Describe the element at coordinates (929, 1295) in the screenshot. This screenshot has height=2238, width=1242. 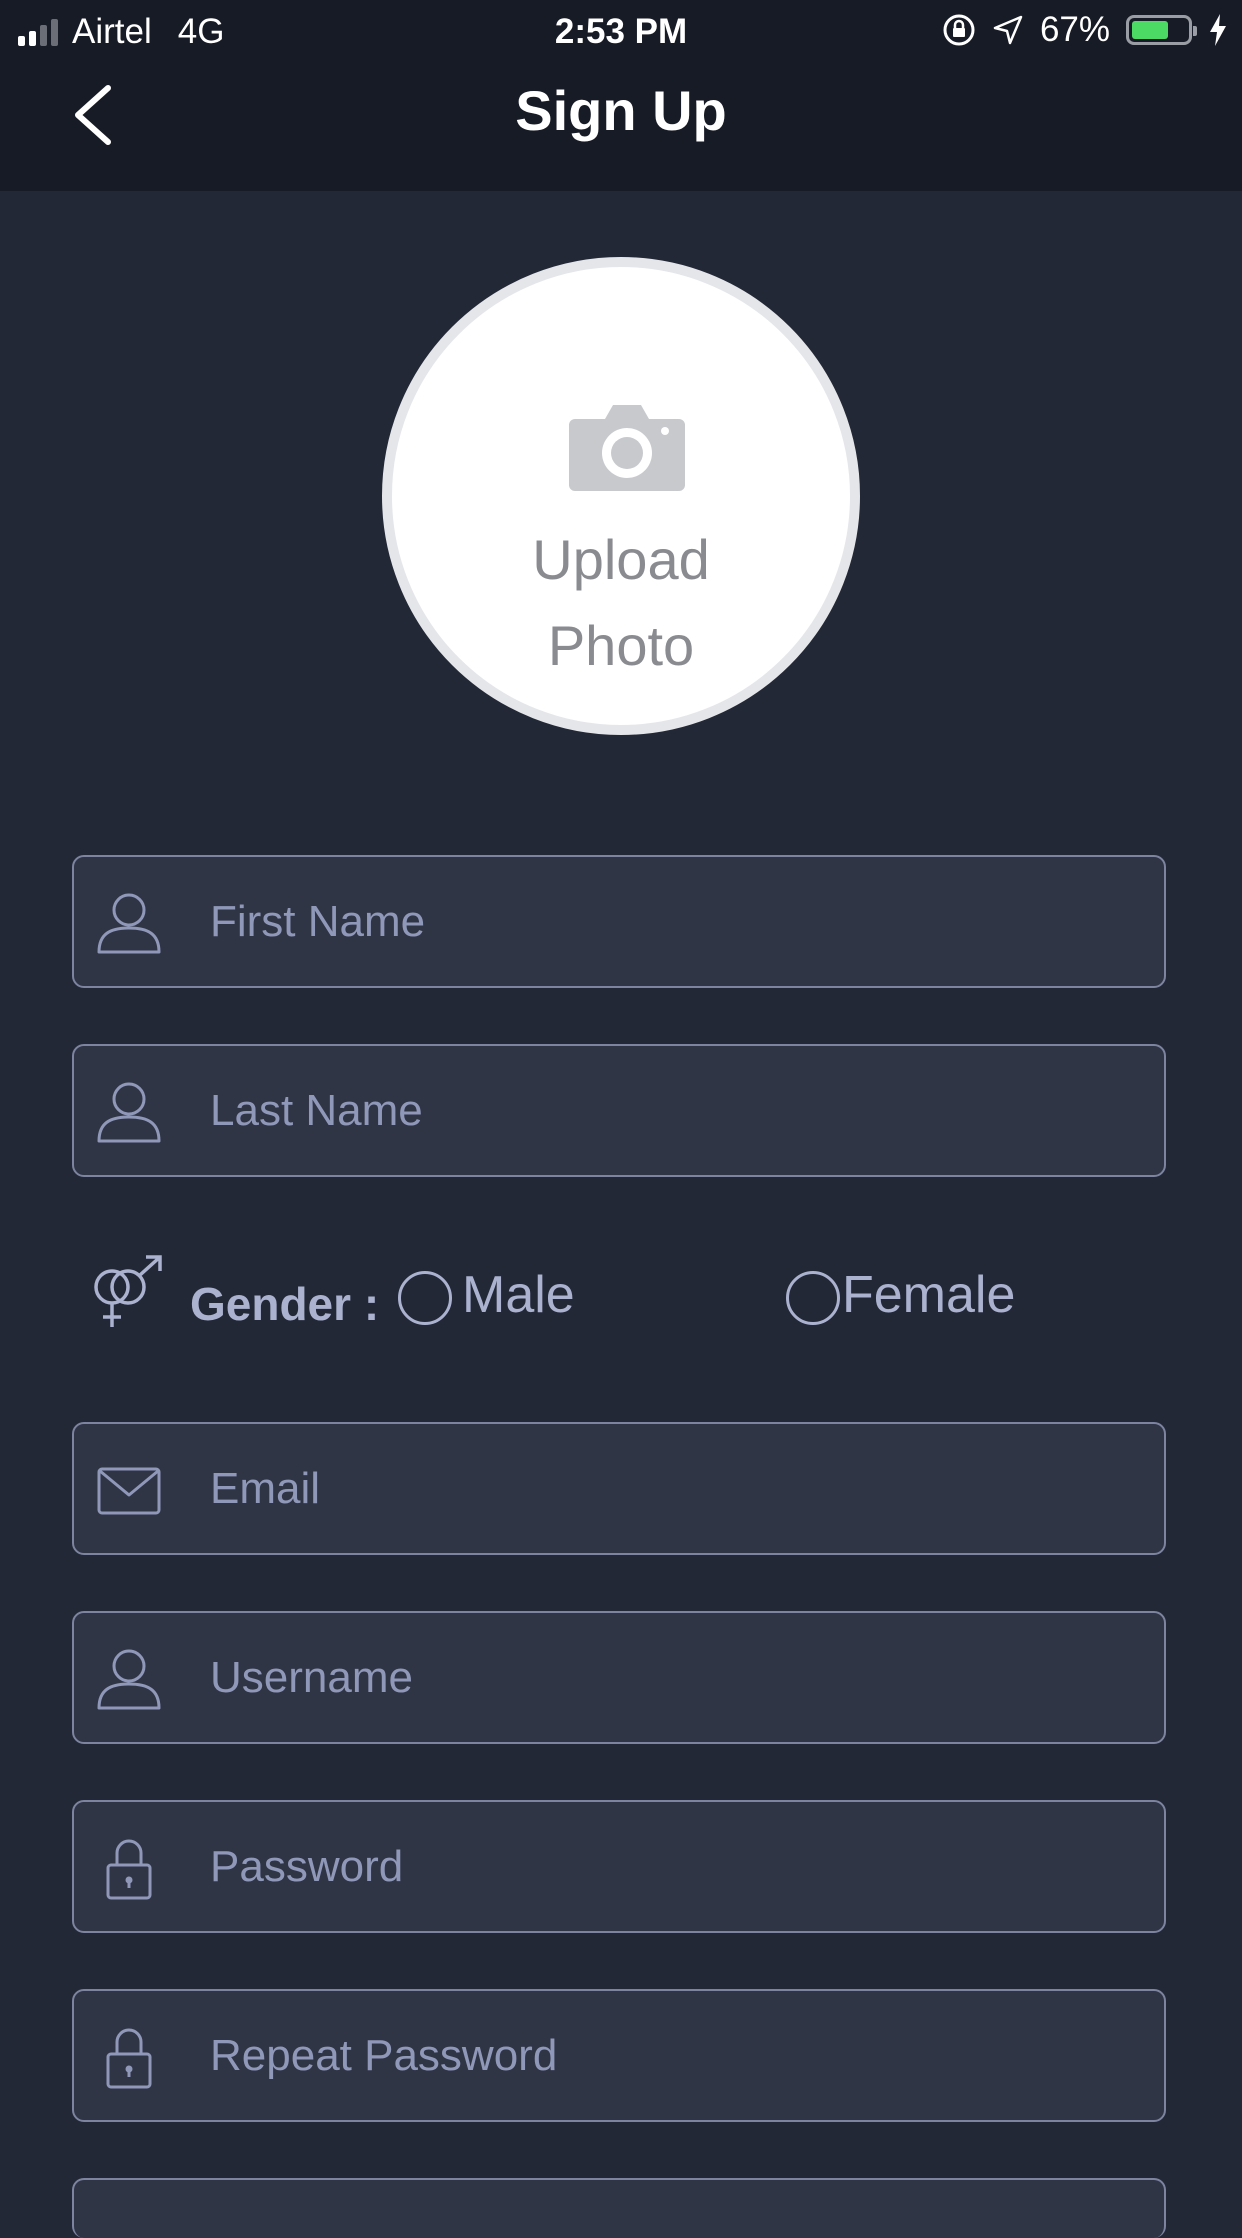
I see `gender-option-label: Female` at that location.